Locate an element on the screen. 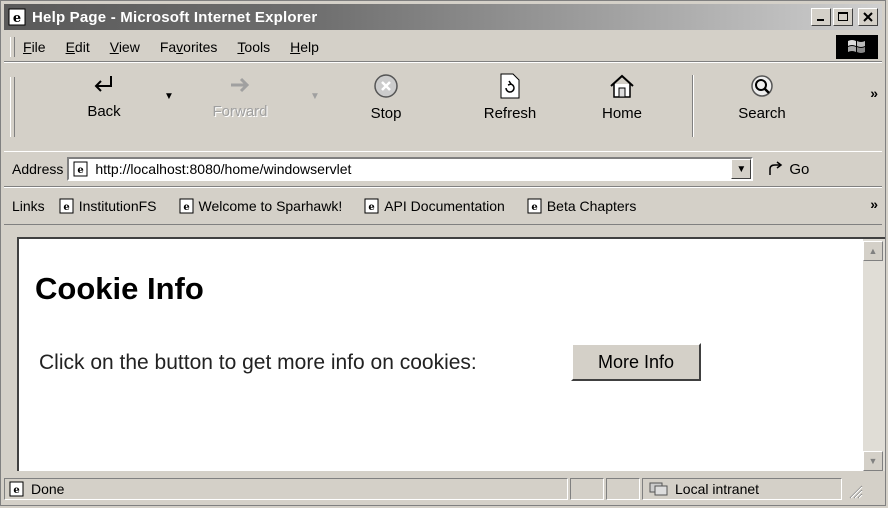  link-welcome-sparhawk: e Welcome to Sparhawk! is located at coordinates (261, 206).